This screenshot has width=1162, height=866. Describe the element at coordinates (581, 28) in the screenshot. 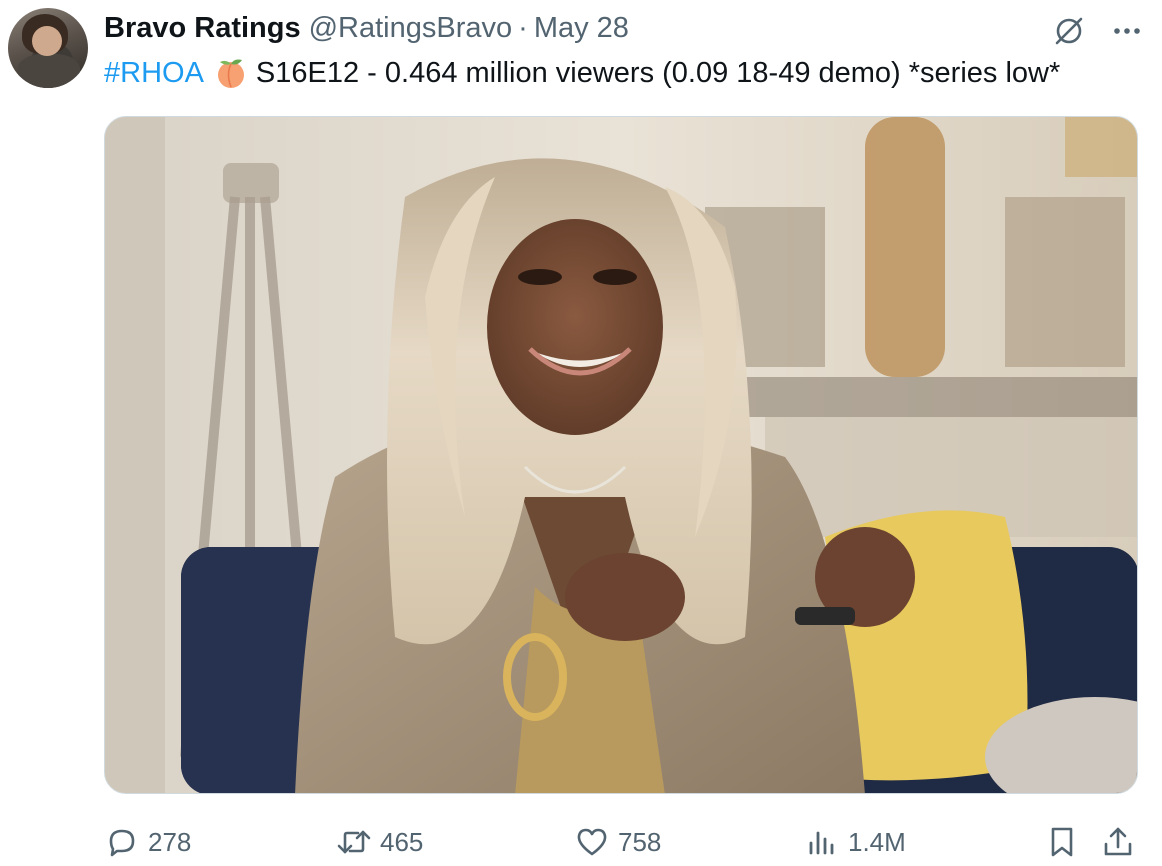

I see `tweet-date: May 28` at that location.